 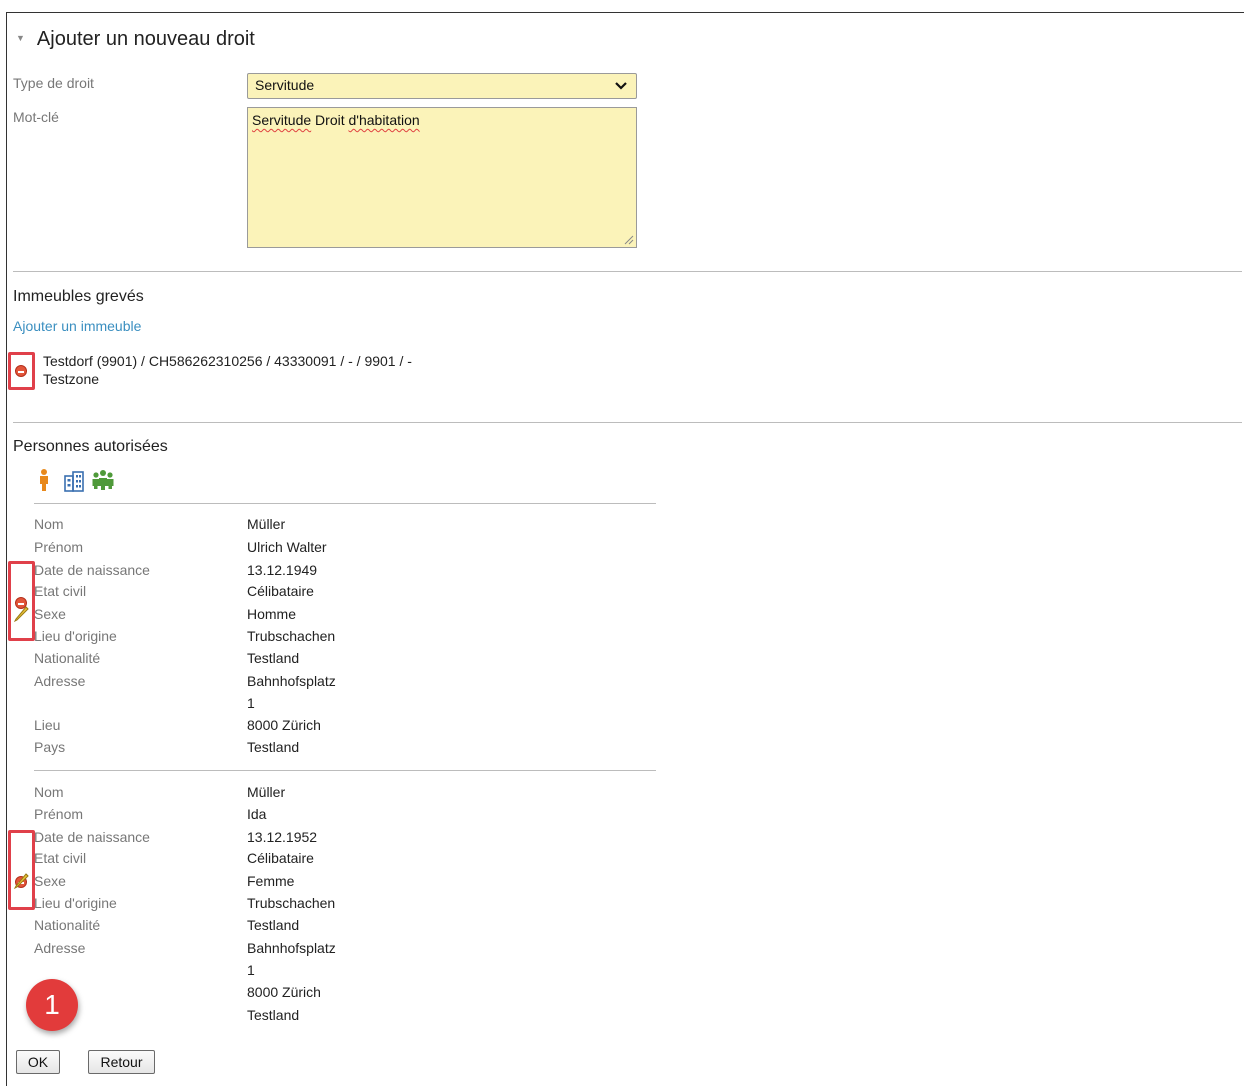 I want to click on highlight-box, so click(x=21, y=870).